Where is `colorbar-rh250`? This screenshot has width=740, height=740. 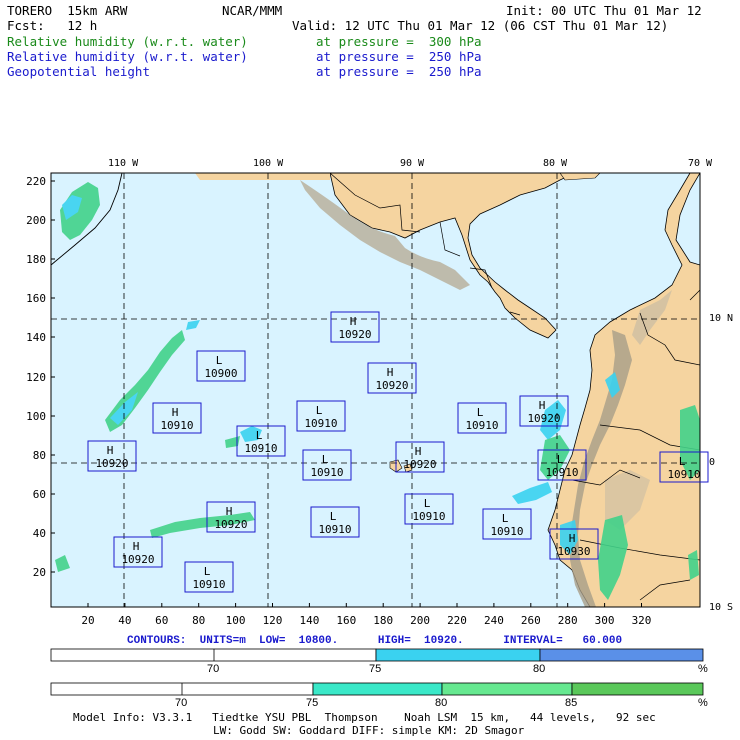
colorbar-rh250 is located at coordinates (377, 655).